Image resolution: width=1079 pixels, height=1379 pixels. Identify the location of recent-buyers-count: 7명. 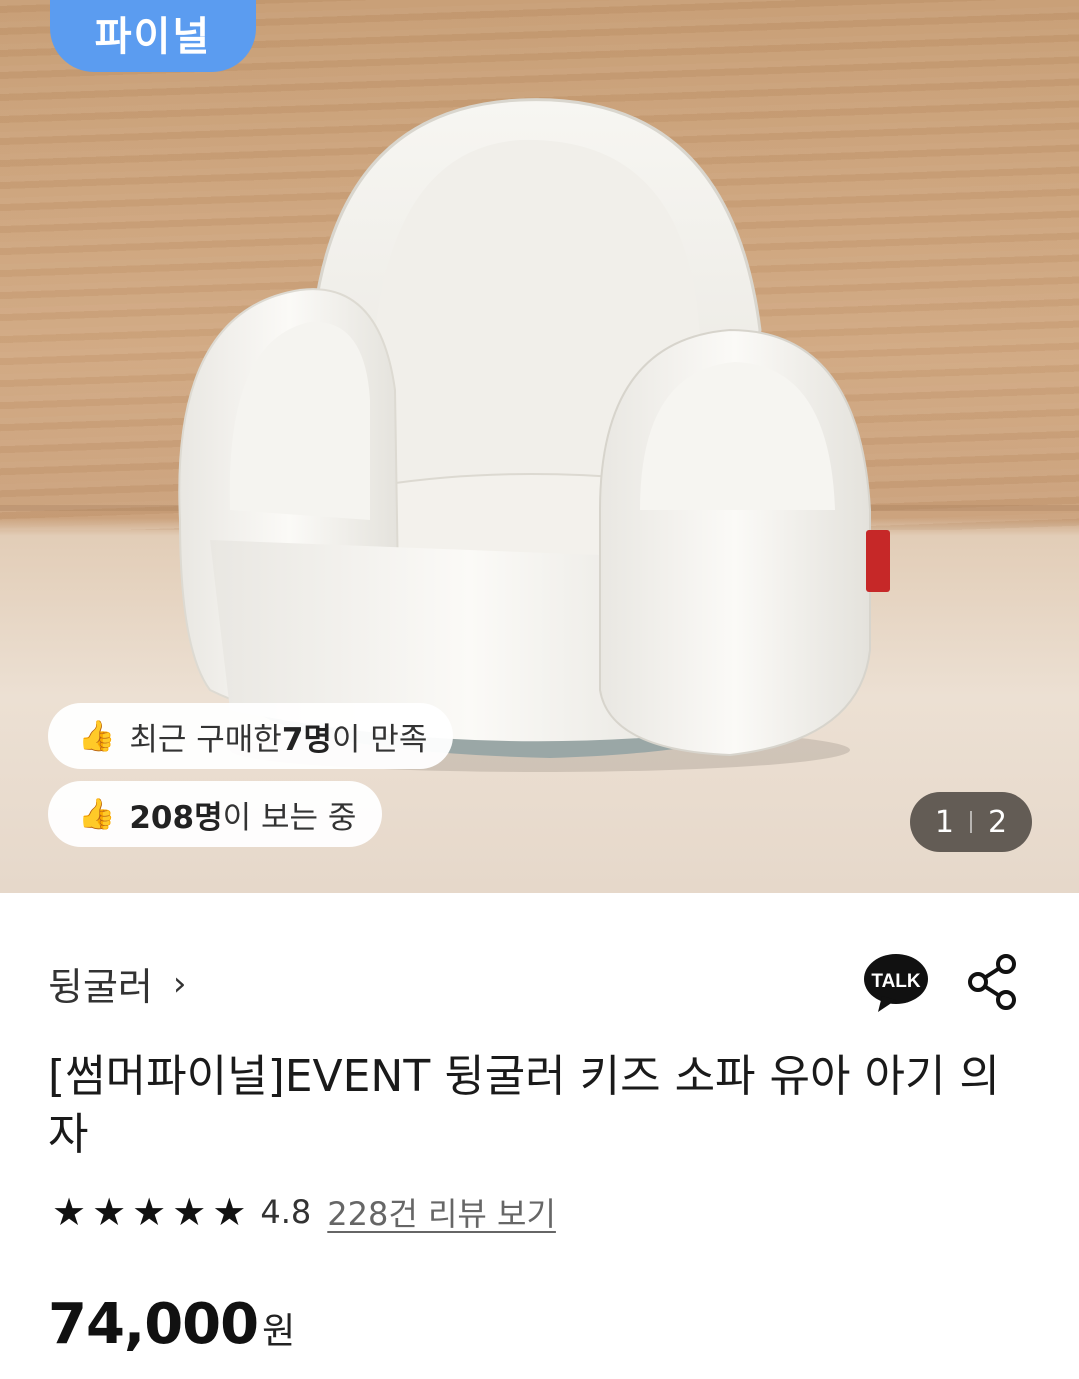
(306, 739).